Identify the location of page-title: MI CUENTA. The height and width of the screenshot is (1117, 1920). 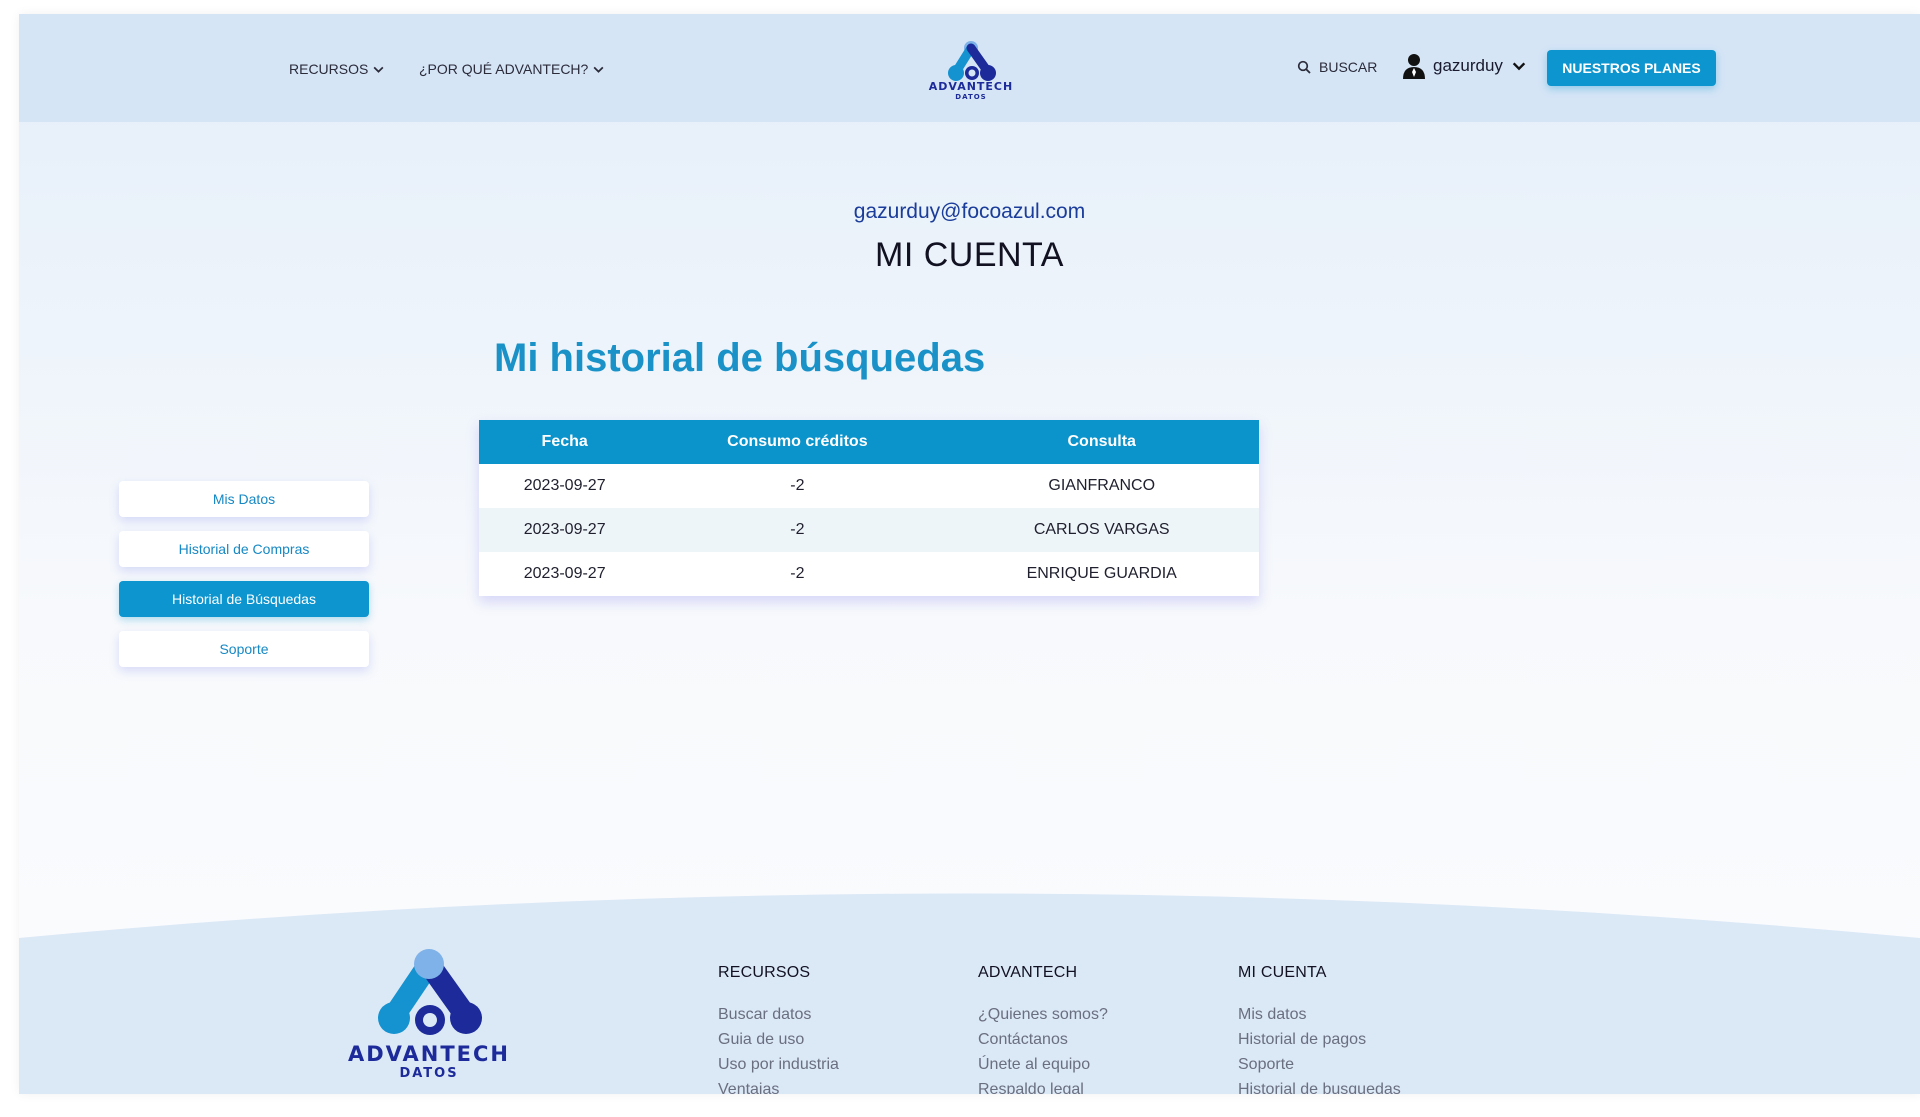
(969, 255).